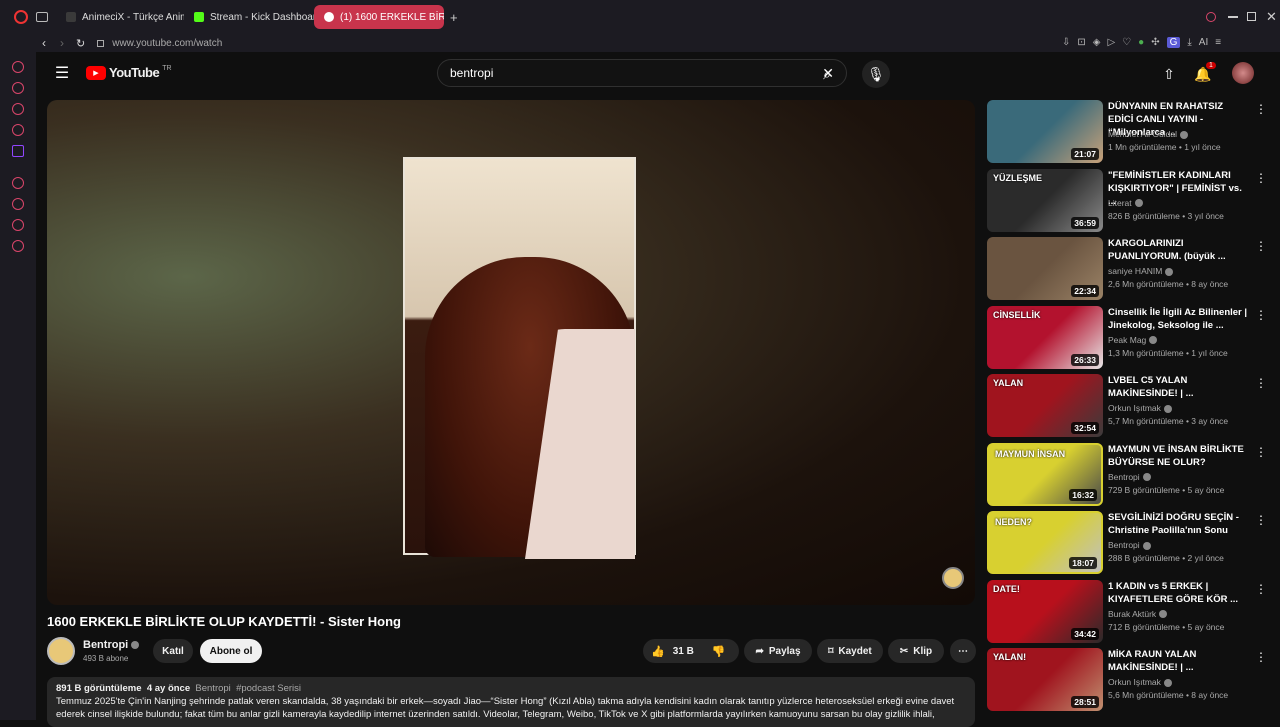 The height and width of the screenshot is (727, 1280). I want to click on video-thumbnail: 21:07, so click(1045, 131).